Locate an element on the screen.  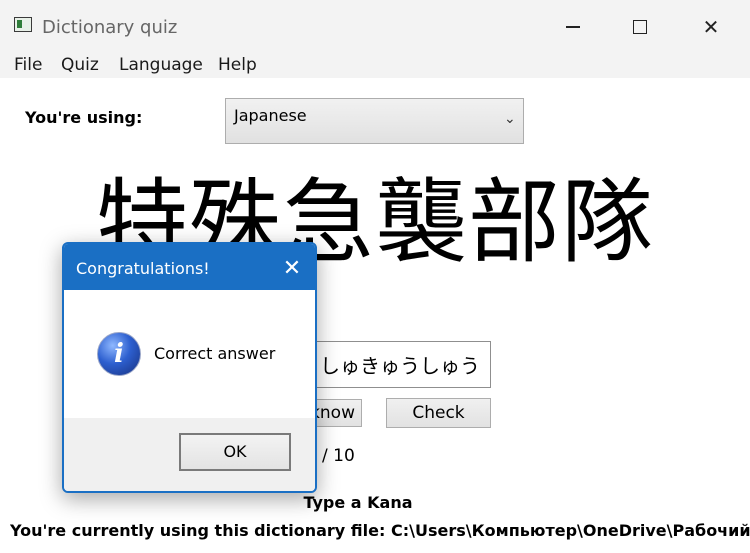
minimize-icon is located at coordinates (573, 27).